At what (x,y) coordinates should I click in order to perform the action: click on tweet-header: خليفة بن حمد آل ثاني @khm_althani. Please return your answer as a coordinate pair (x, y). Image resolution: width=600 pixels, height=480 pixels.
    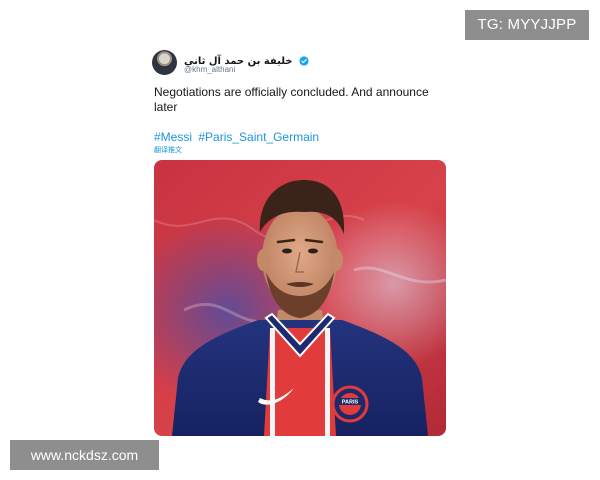
    Looking at the image, I should click on (300, 63).